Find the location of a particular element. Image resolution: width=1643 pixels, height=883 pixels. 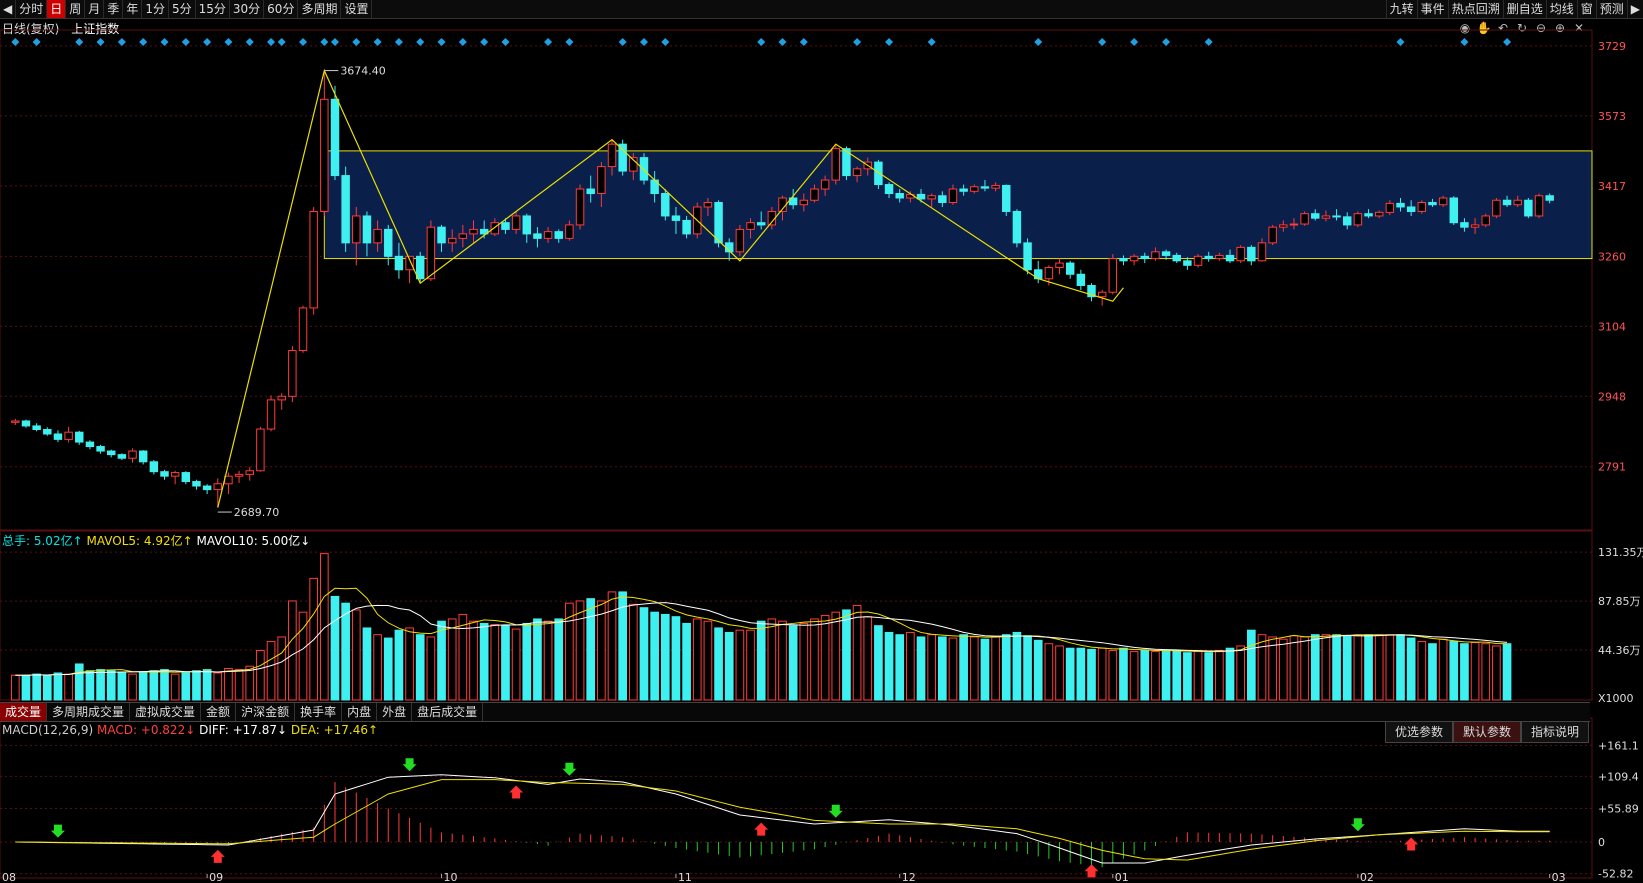

price-tick-label: 2948 is located at coordinates (1612, 396).